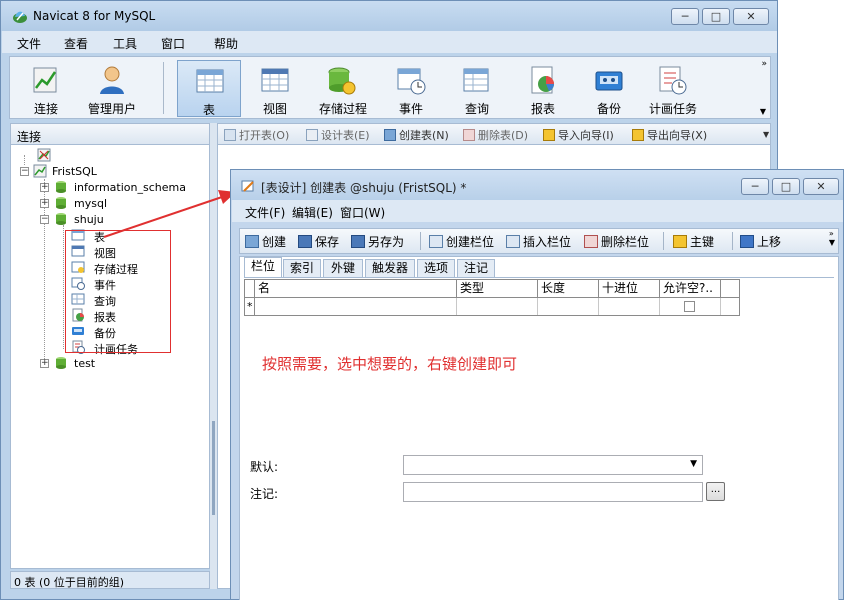 This screenshot has height=600, width=848. What do you see at coordinates (312, 135) in the screenshot?
I see `design-table-icon` at bounding box center [312, 135].